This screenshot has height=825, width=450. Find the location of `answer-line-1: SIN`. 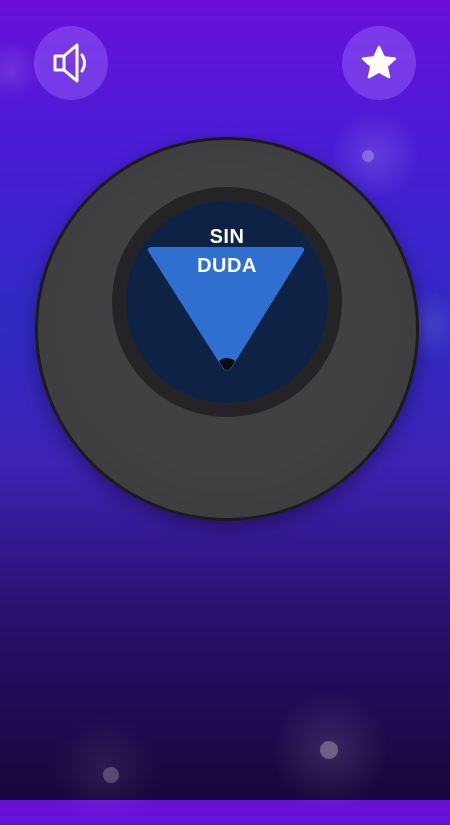

answer-line-1: SIN is located at coordinates (227, 237).